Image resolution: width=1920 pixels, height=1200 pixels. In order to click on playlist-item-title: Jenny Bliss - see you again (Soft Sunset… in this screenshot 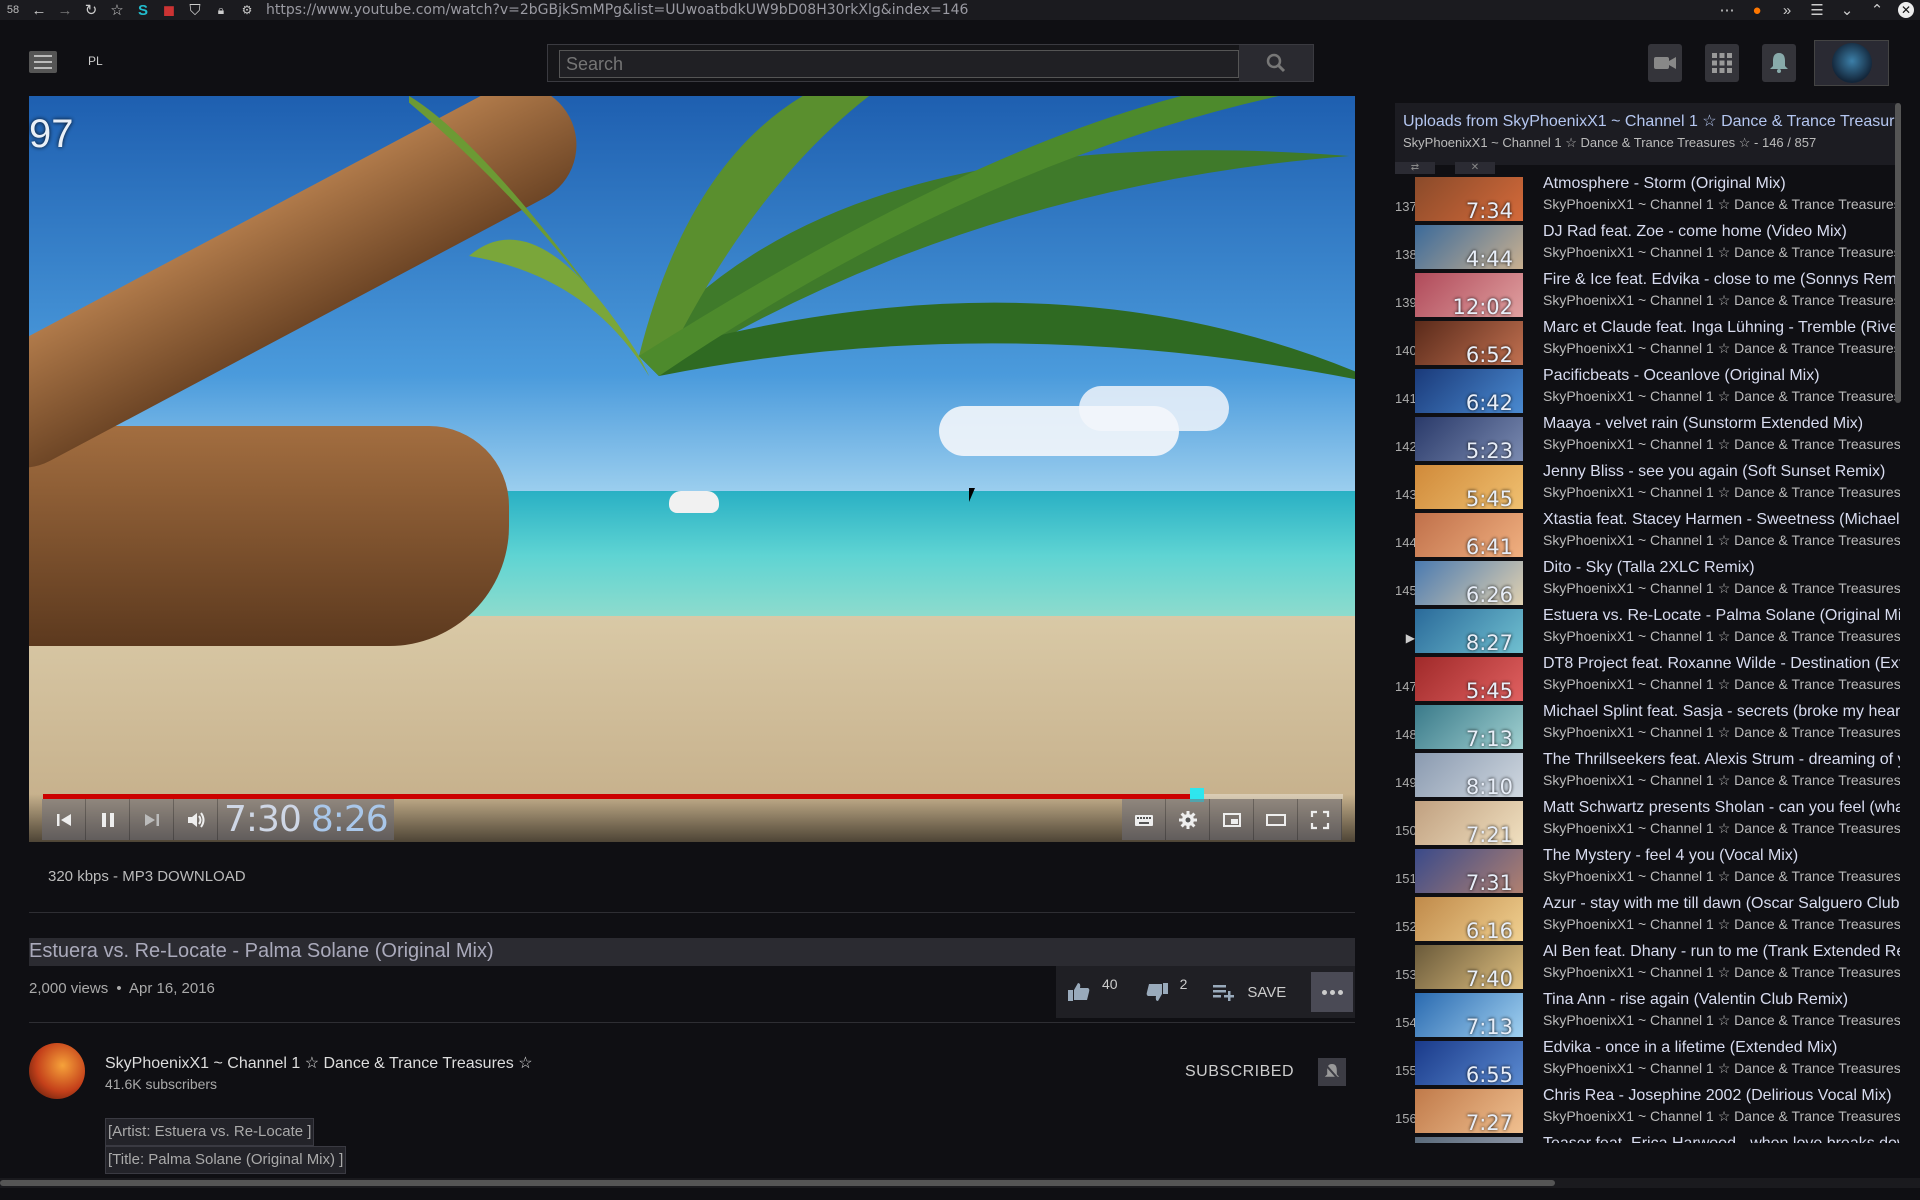, I will do `click(1714, 472)`.